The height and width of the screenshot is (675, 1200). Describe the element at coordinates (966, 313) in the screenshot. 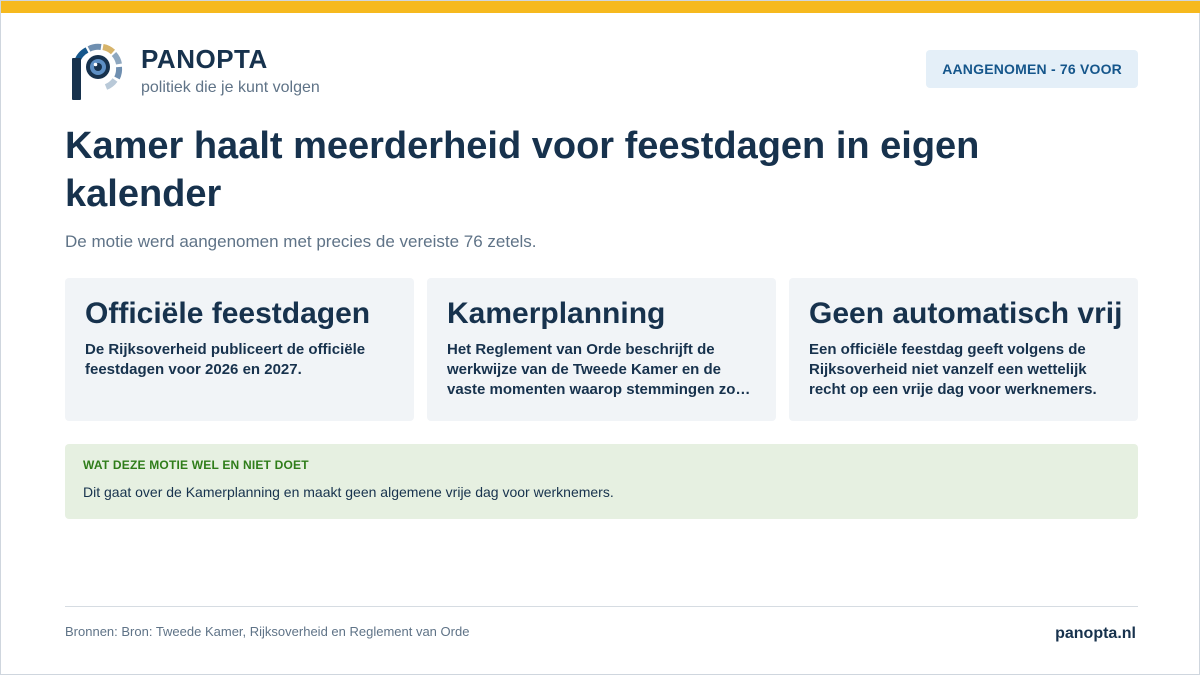

I see `card-title: Geen automatisch vrij` at that location.